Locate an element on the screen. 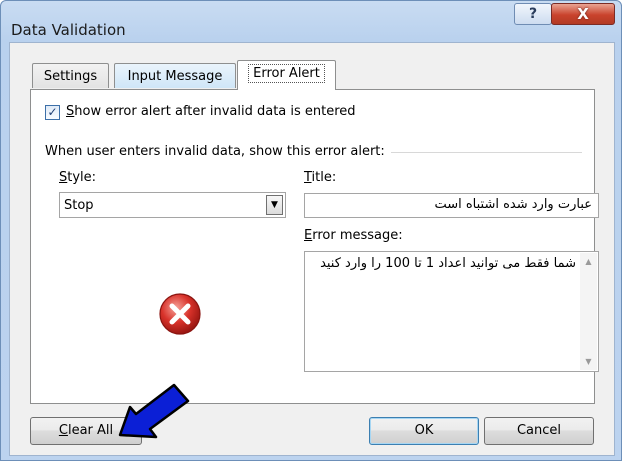 This screenshot has width=622, height=461. style-dropdown: Stop ▼ is located at coordinates (172, 205).